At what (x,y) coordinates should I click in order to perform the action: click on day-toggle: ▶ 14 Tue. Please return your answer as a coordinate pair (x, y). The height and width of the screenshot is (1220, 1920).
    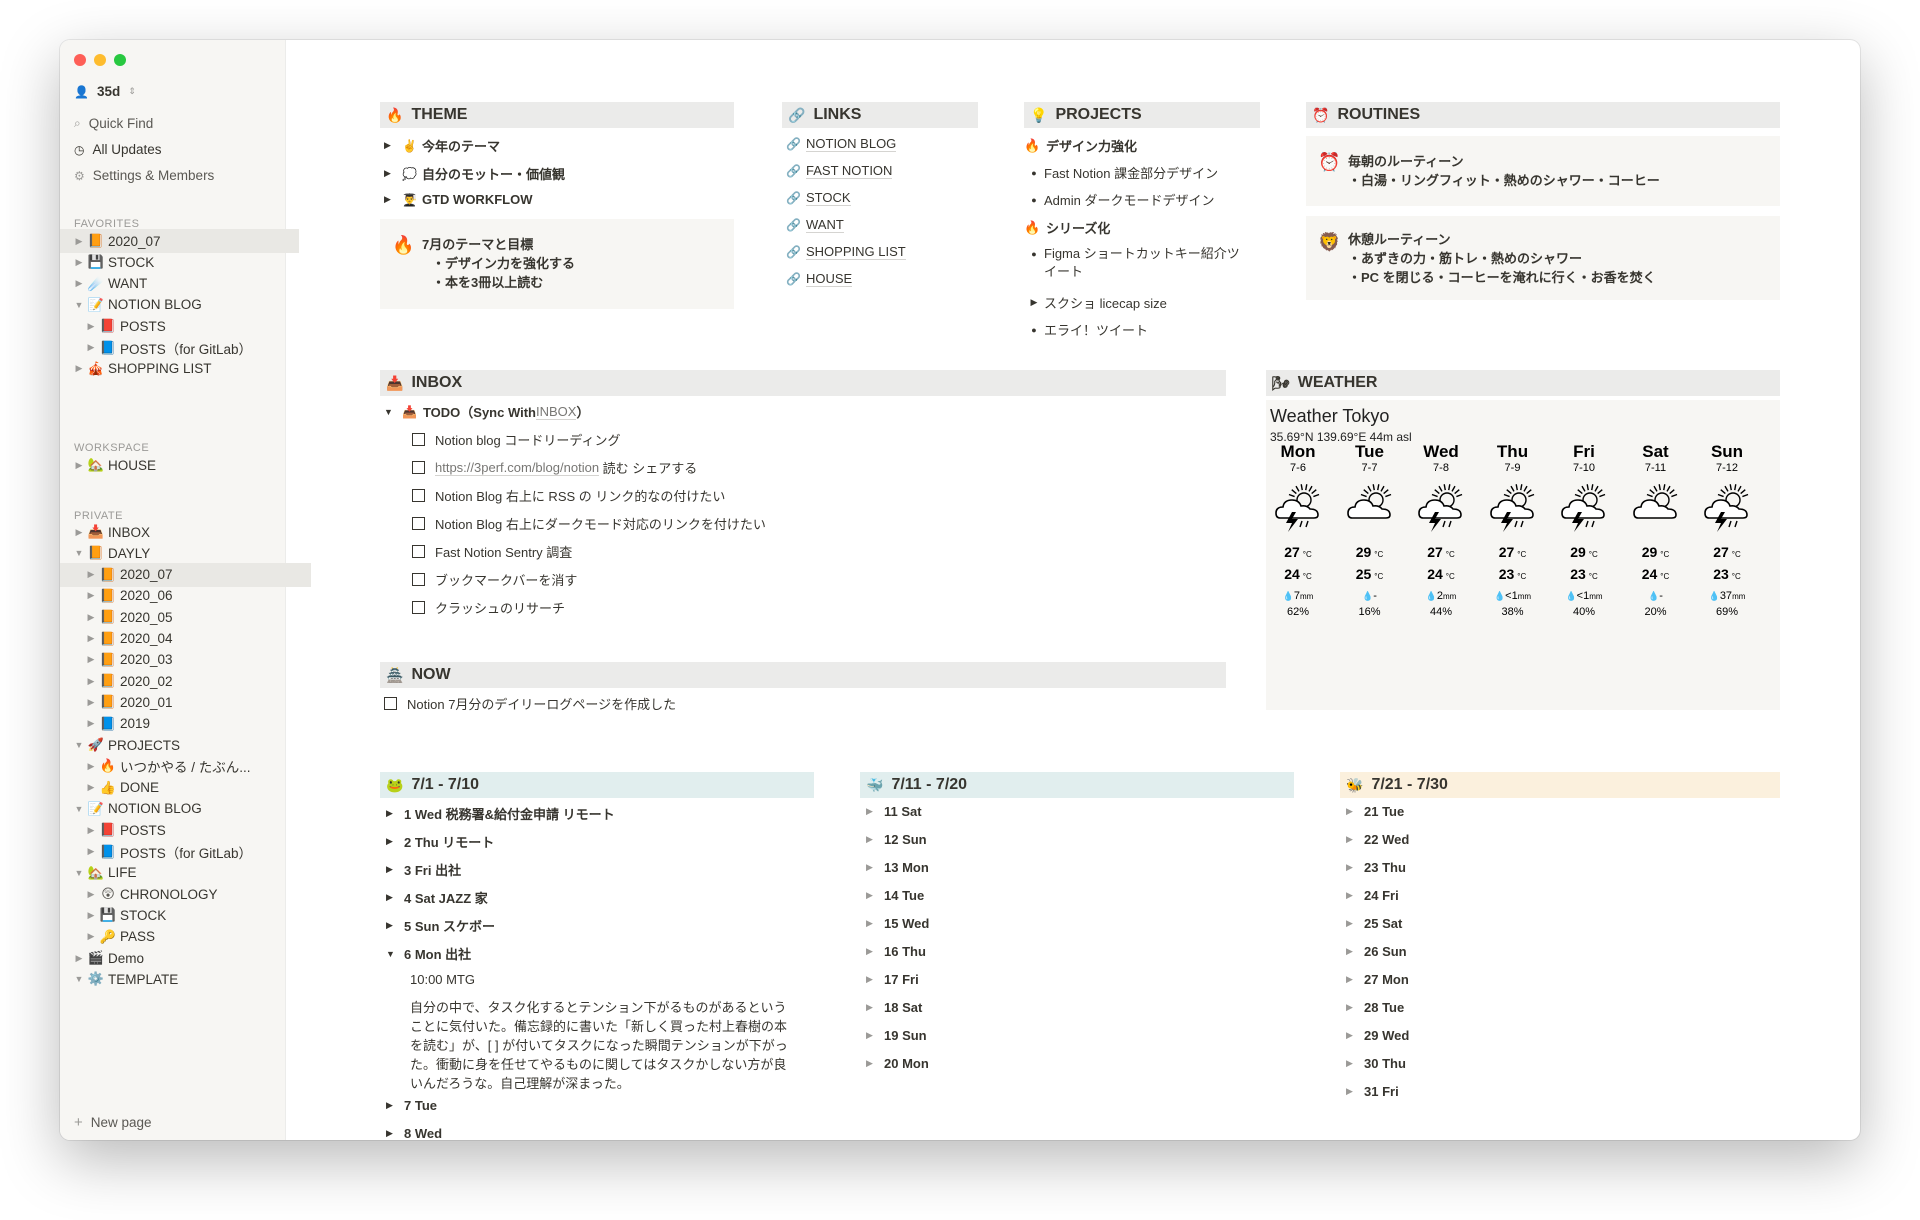
    Looking at the image, I should click on (895, 895).